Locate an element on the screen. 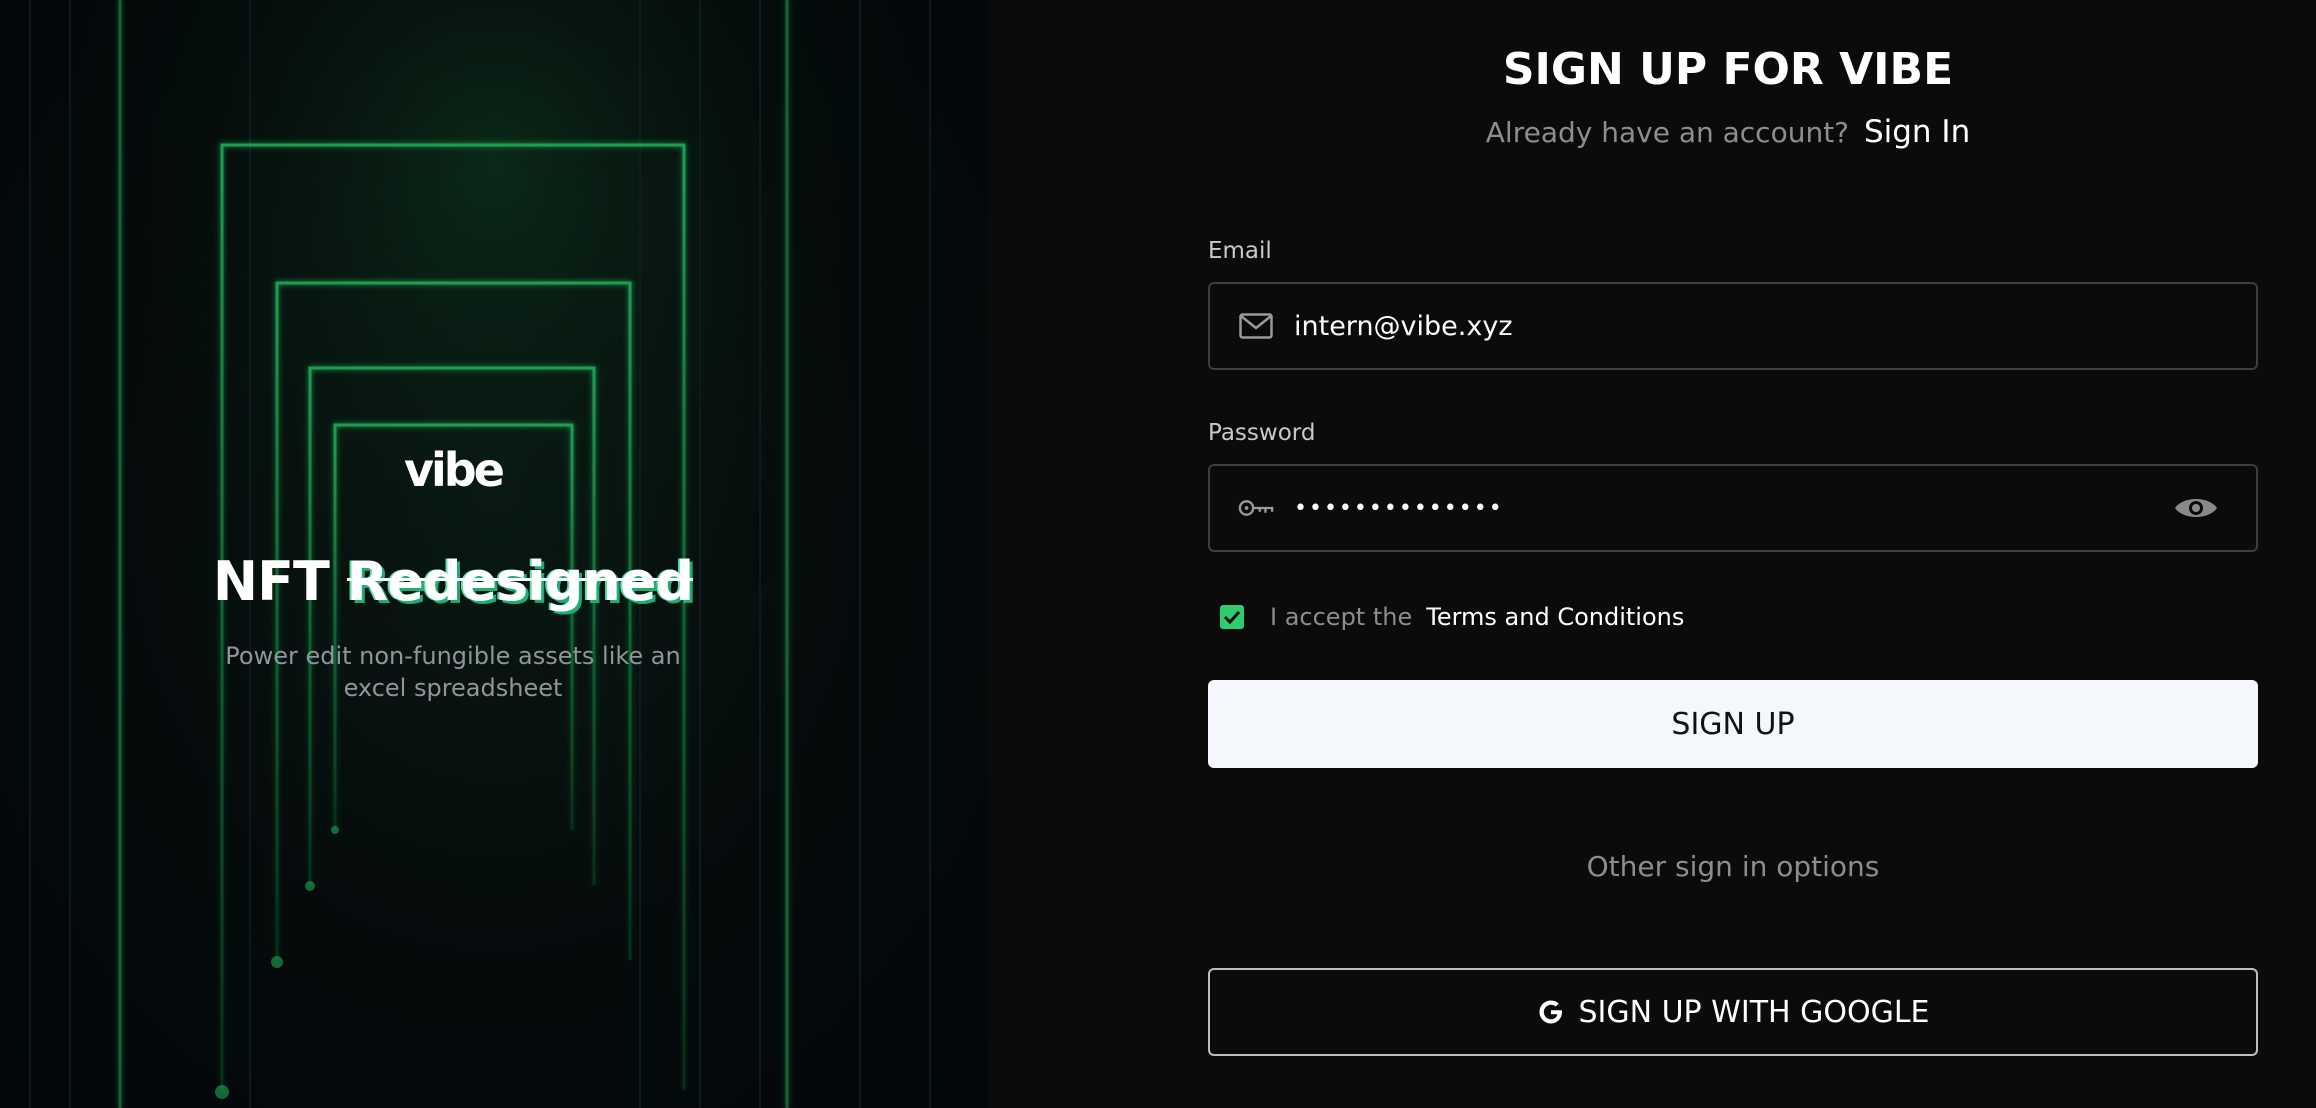 The height and width of the screenshot is (1108, 2316). password-input is located at coordinates (1733, 508).